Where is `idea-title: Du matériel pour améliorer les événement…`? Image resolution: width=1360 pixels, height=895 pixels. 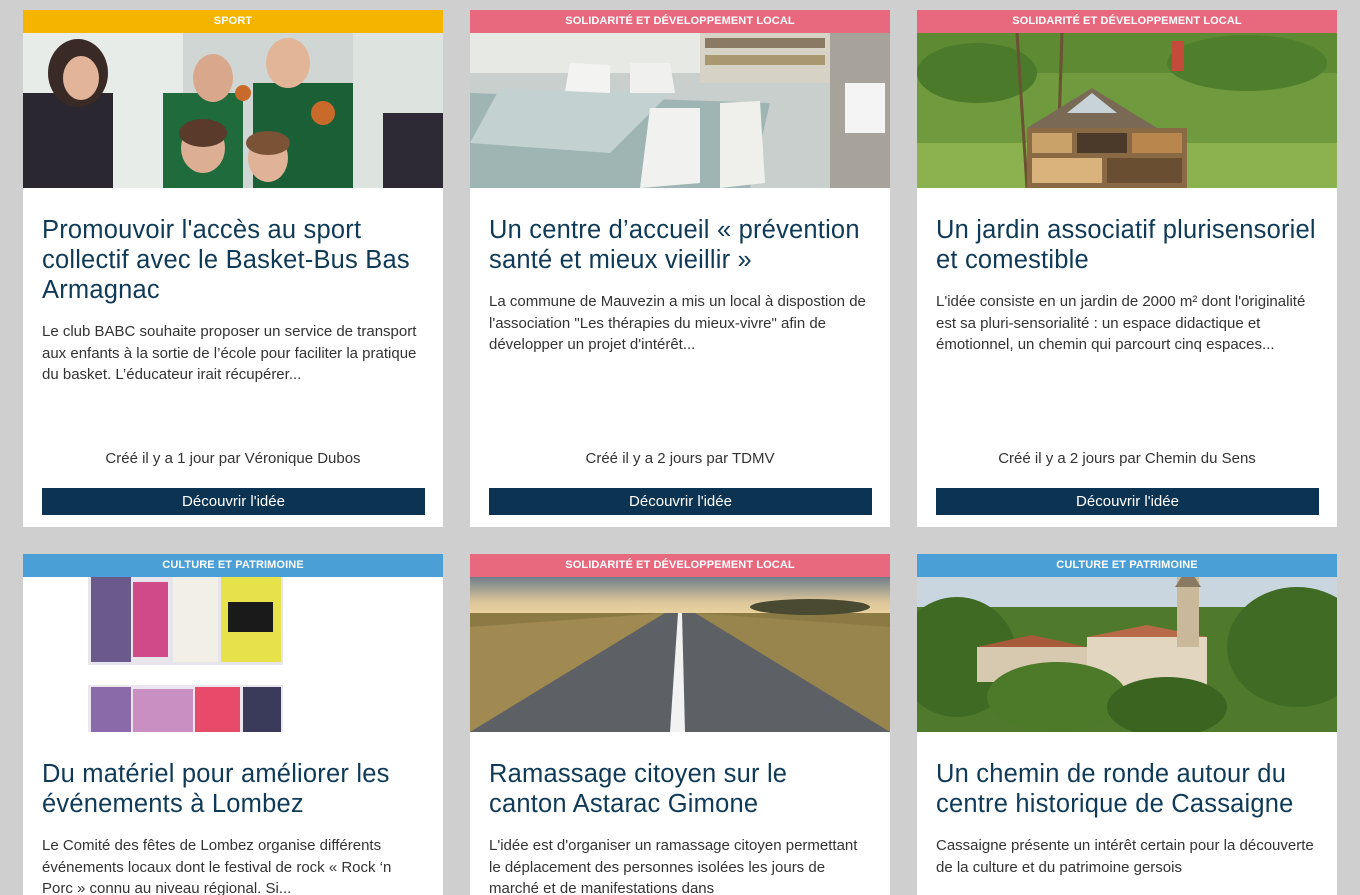 idea-title: Du matériel pour améliorer les événement… is located at coordinates (233, 789).